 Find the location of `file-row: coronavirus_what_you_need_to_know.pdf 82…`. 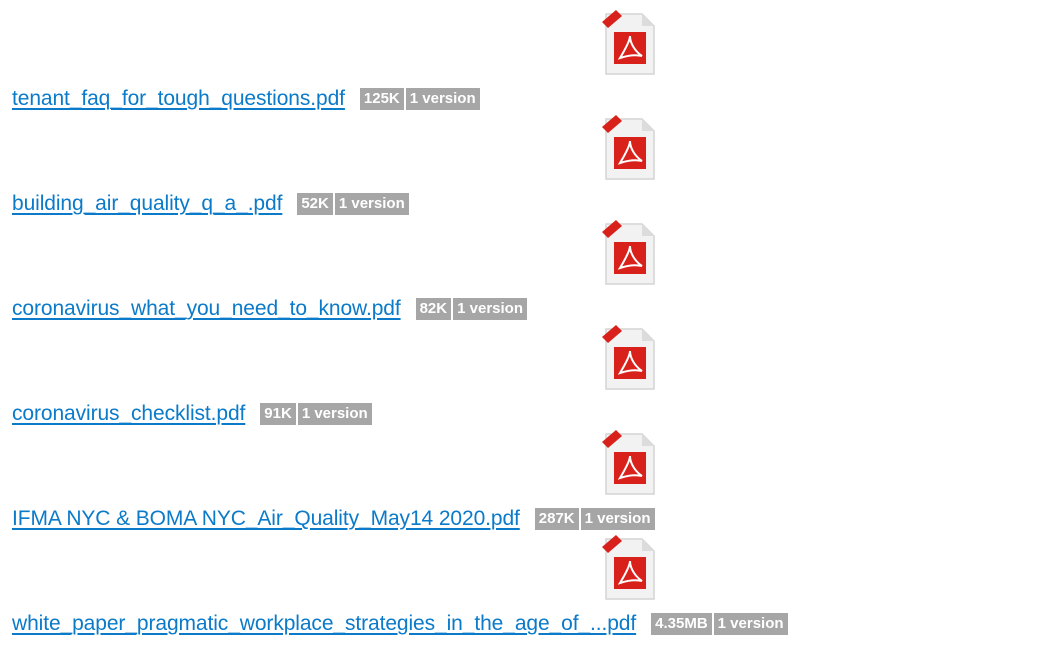

file-row: coronavirus_what_you_need_to_know.pdf 82… is located at coordinates (270, 309).